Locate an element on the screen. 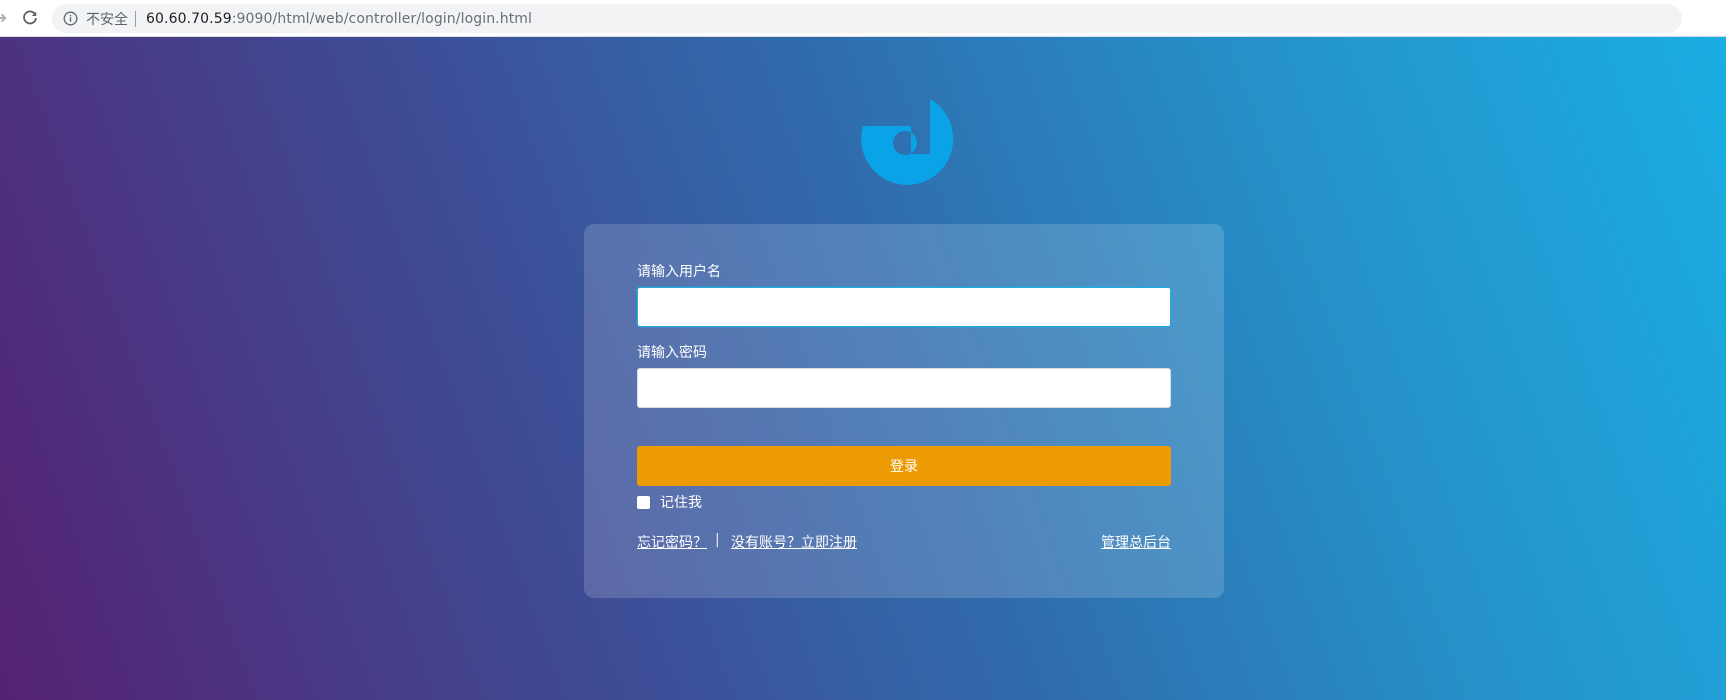 The width and height of the screenshot is (1726, 700). auth-links: 忘记密码？ | 没有账号？立即注册 管理总后台 is located at coordinates (904, 542).